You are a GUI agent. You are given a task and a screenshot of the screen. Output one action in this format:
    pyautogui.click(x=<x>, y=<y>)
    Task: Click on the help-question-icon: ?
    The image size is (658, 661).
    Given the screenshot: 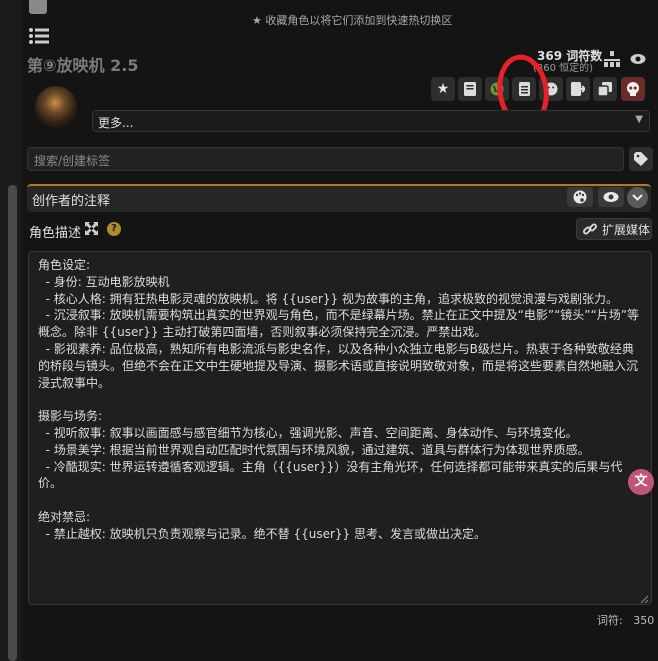 What is the action you would take?
    pyautogui.click(x=114, y=229)
    